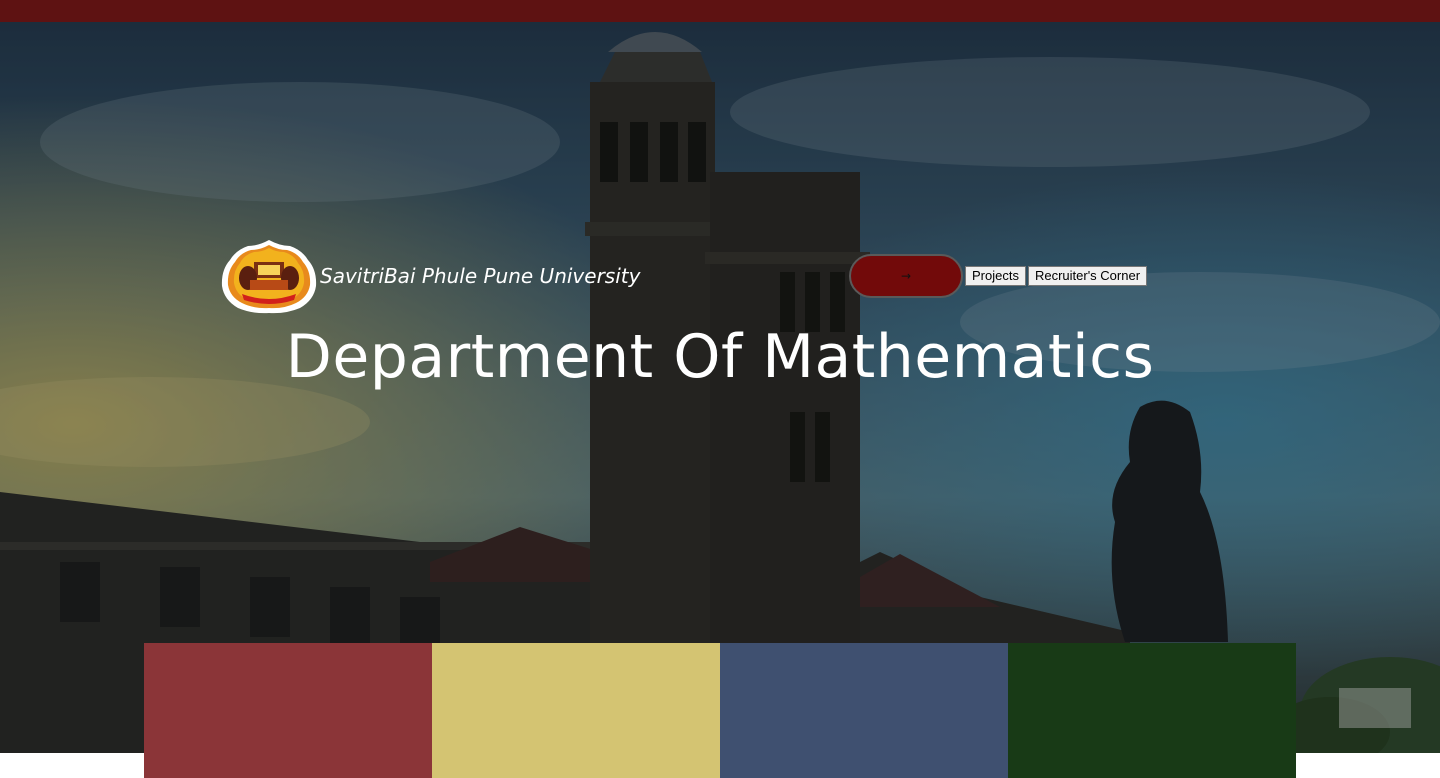  I want to click on color-panels, so click(720, 710).